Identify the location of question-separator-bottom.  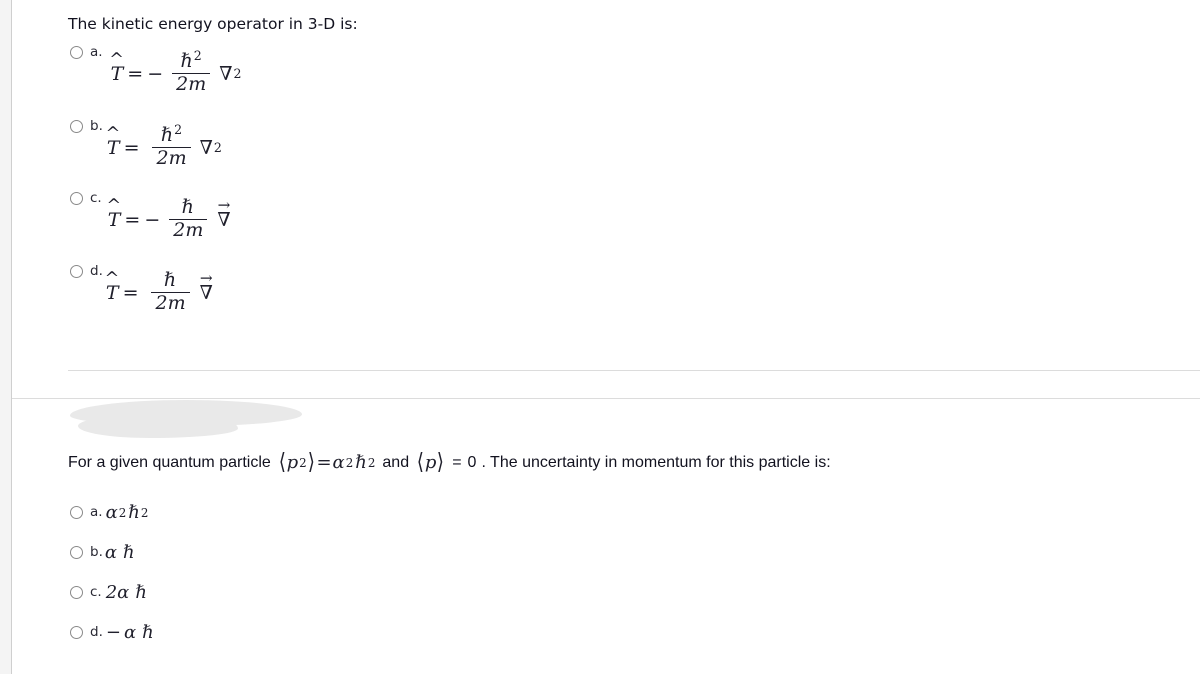
(606, 398).